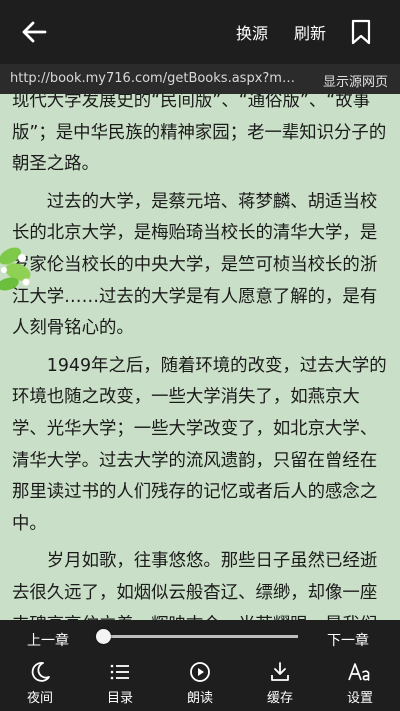 The height and width of the screenshot is (711, 400). Describe the element at coordinates (252, 32) in the screenshot. I see `change-source-button: 换源` at that location.